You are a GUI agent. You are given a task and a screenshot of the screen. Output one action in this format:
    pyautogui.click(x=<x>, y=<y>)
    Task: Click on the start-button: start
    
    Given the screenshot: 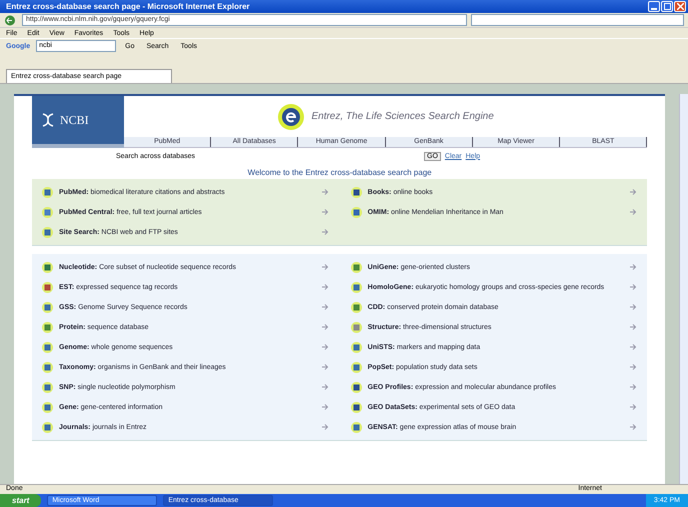 What is the action you would take?
    pyautogui.click(x=21, y=500)
    